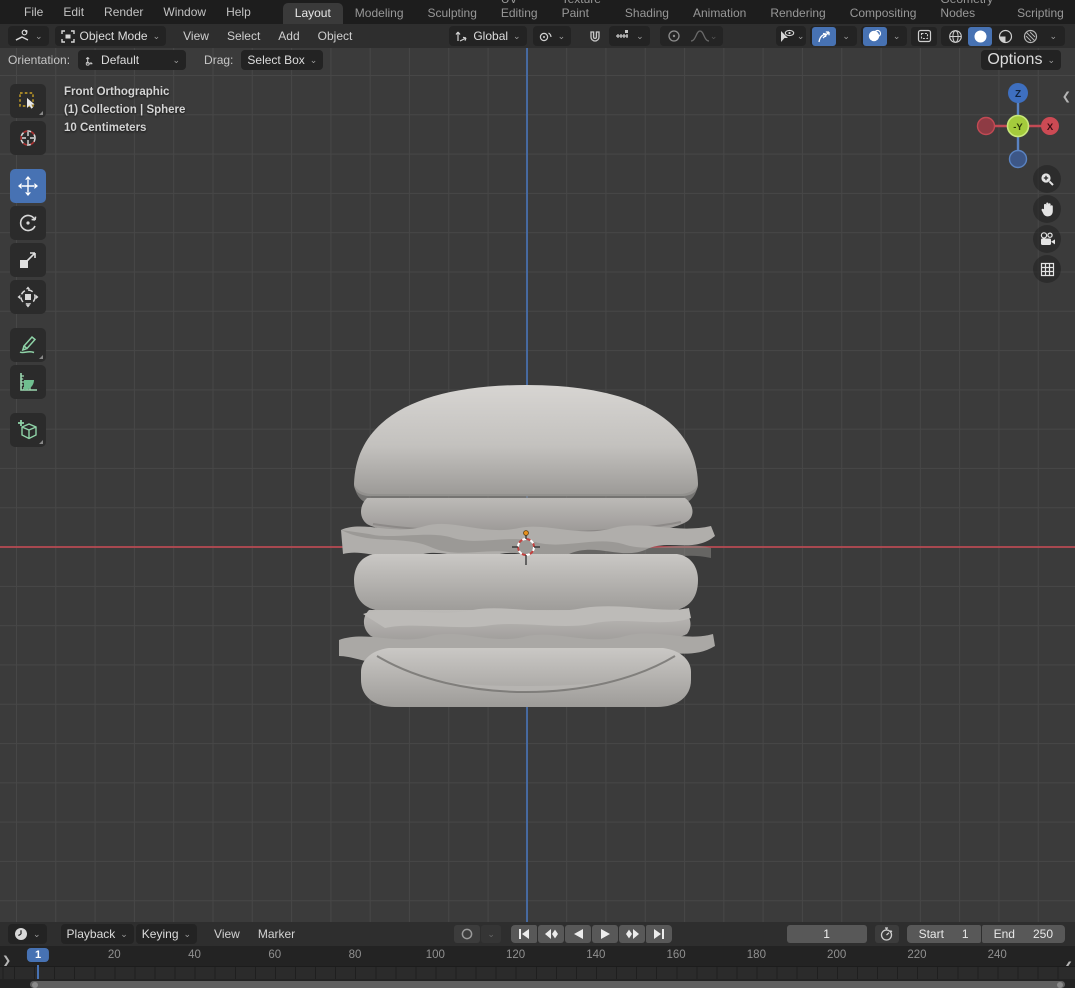  I want to click on transform-orientation-dropdown: Global ⌄, so click(488, 36).